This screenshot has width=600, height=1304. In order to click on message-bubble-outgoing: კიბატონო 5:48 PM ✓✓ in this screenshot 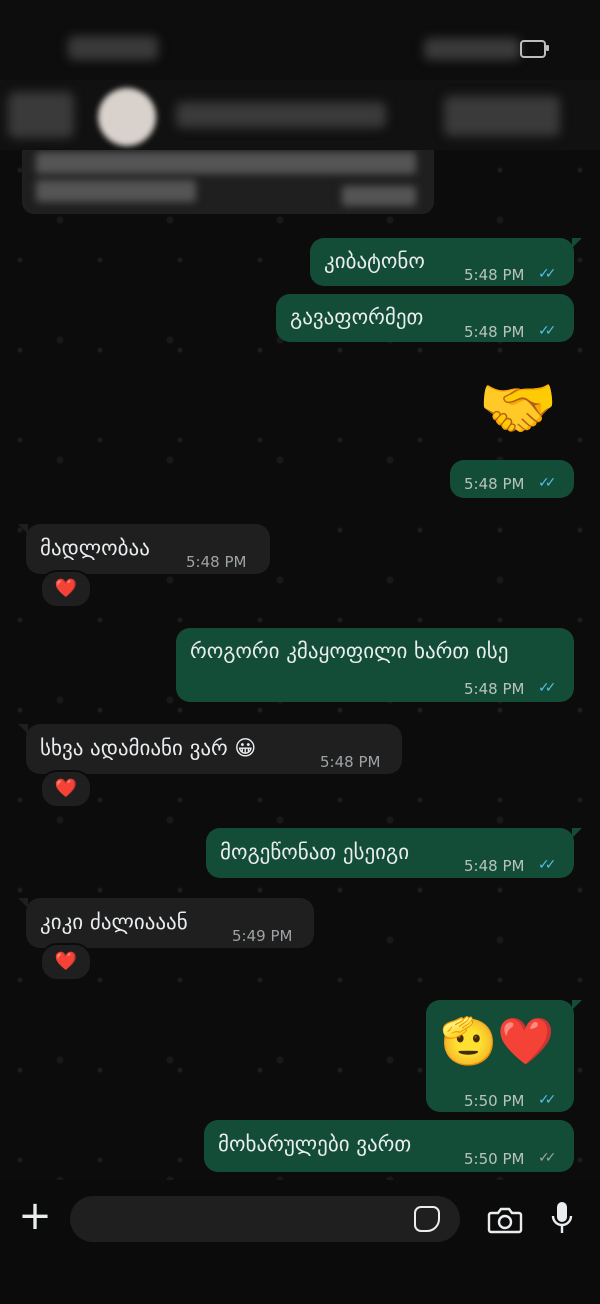, I will do `click(446, 262)`.